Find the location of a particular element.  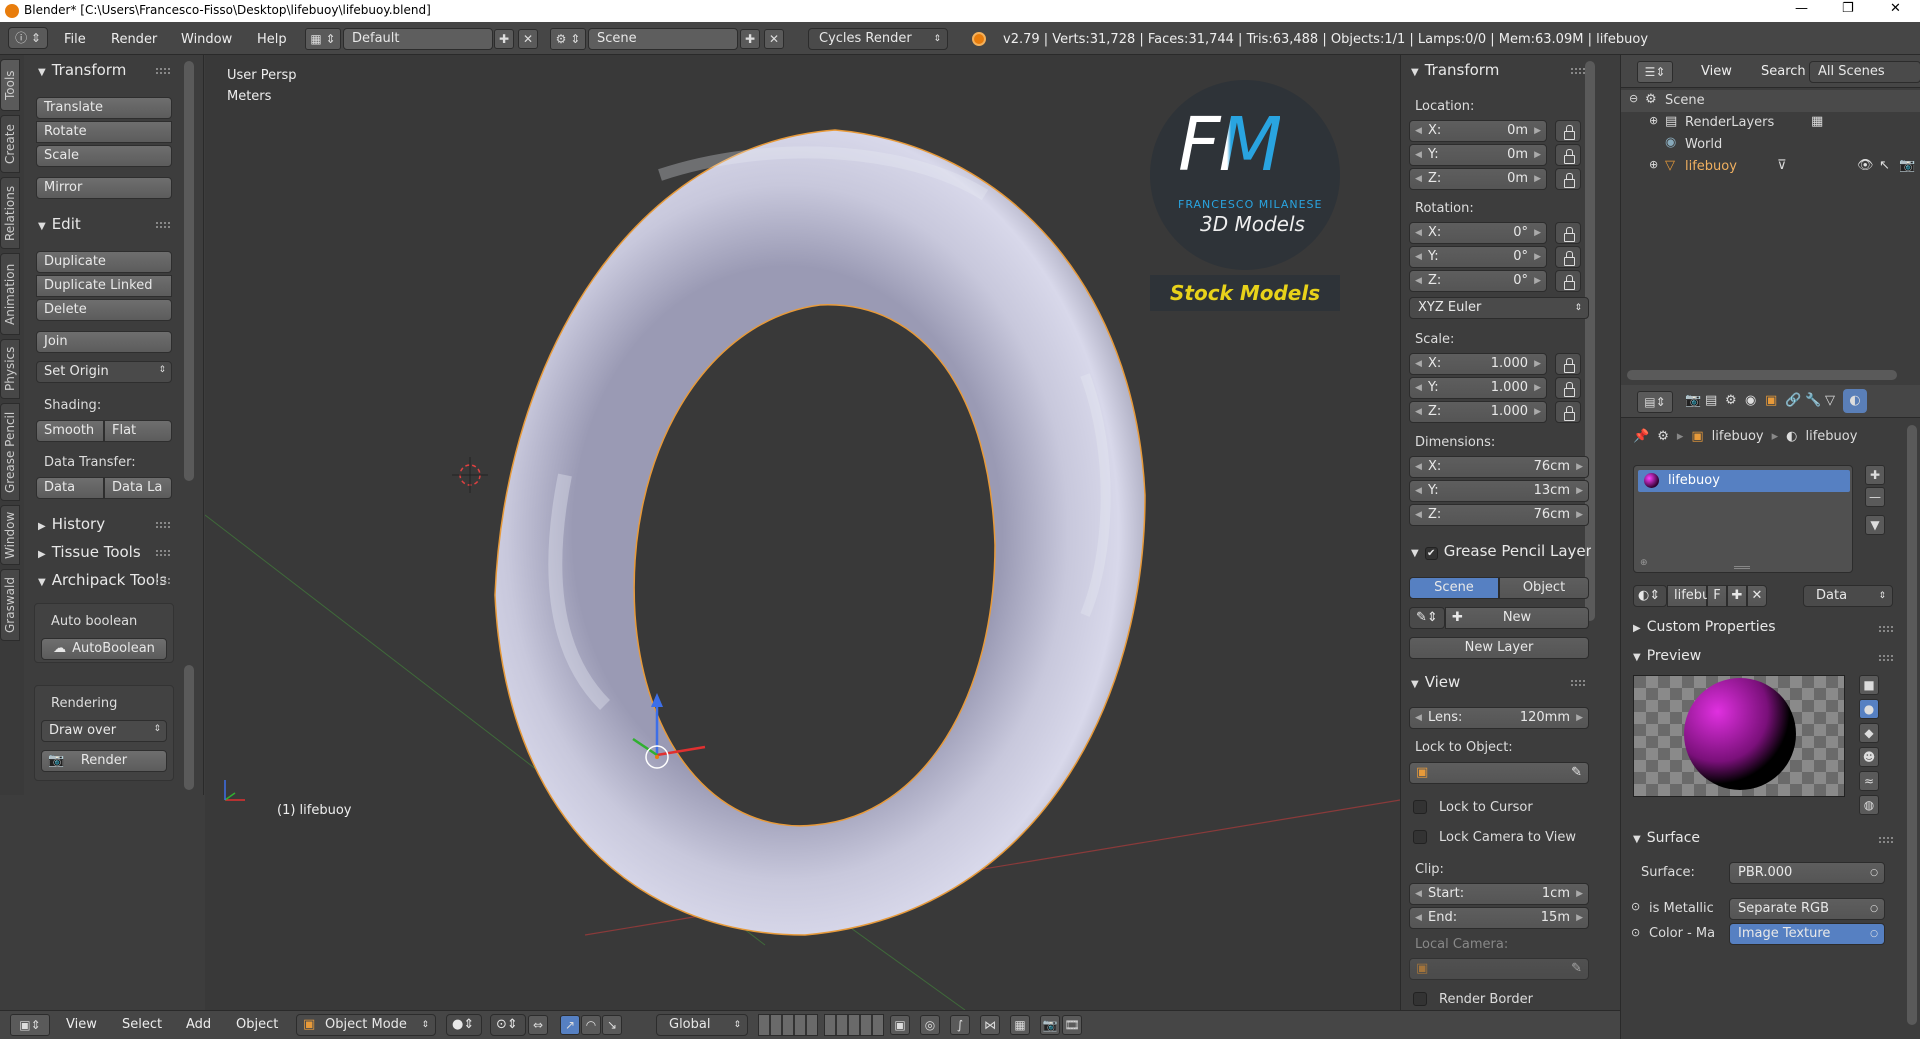

grease-pencil-layer-header: ▼ ✔ Grease Pencil Layer is located at coordinates (1501, 551).